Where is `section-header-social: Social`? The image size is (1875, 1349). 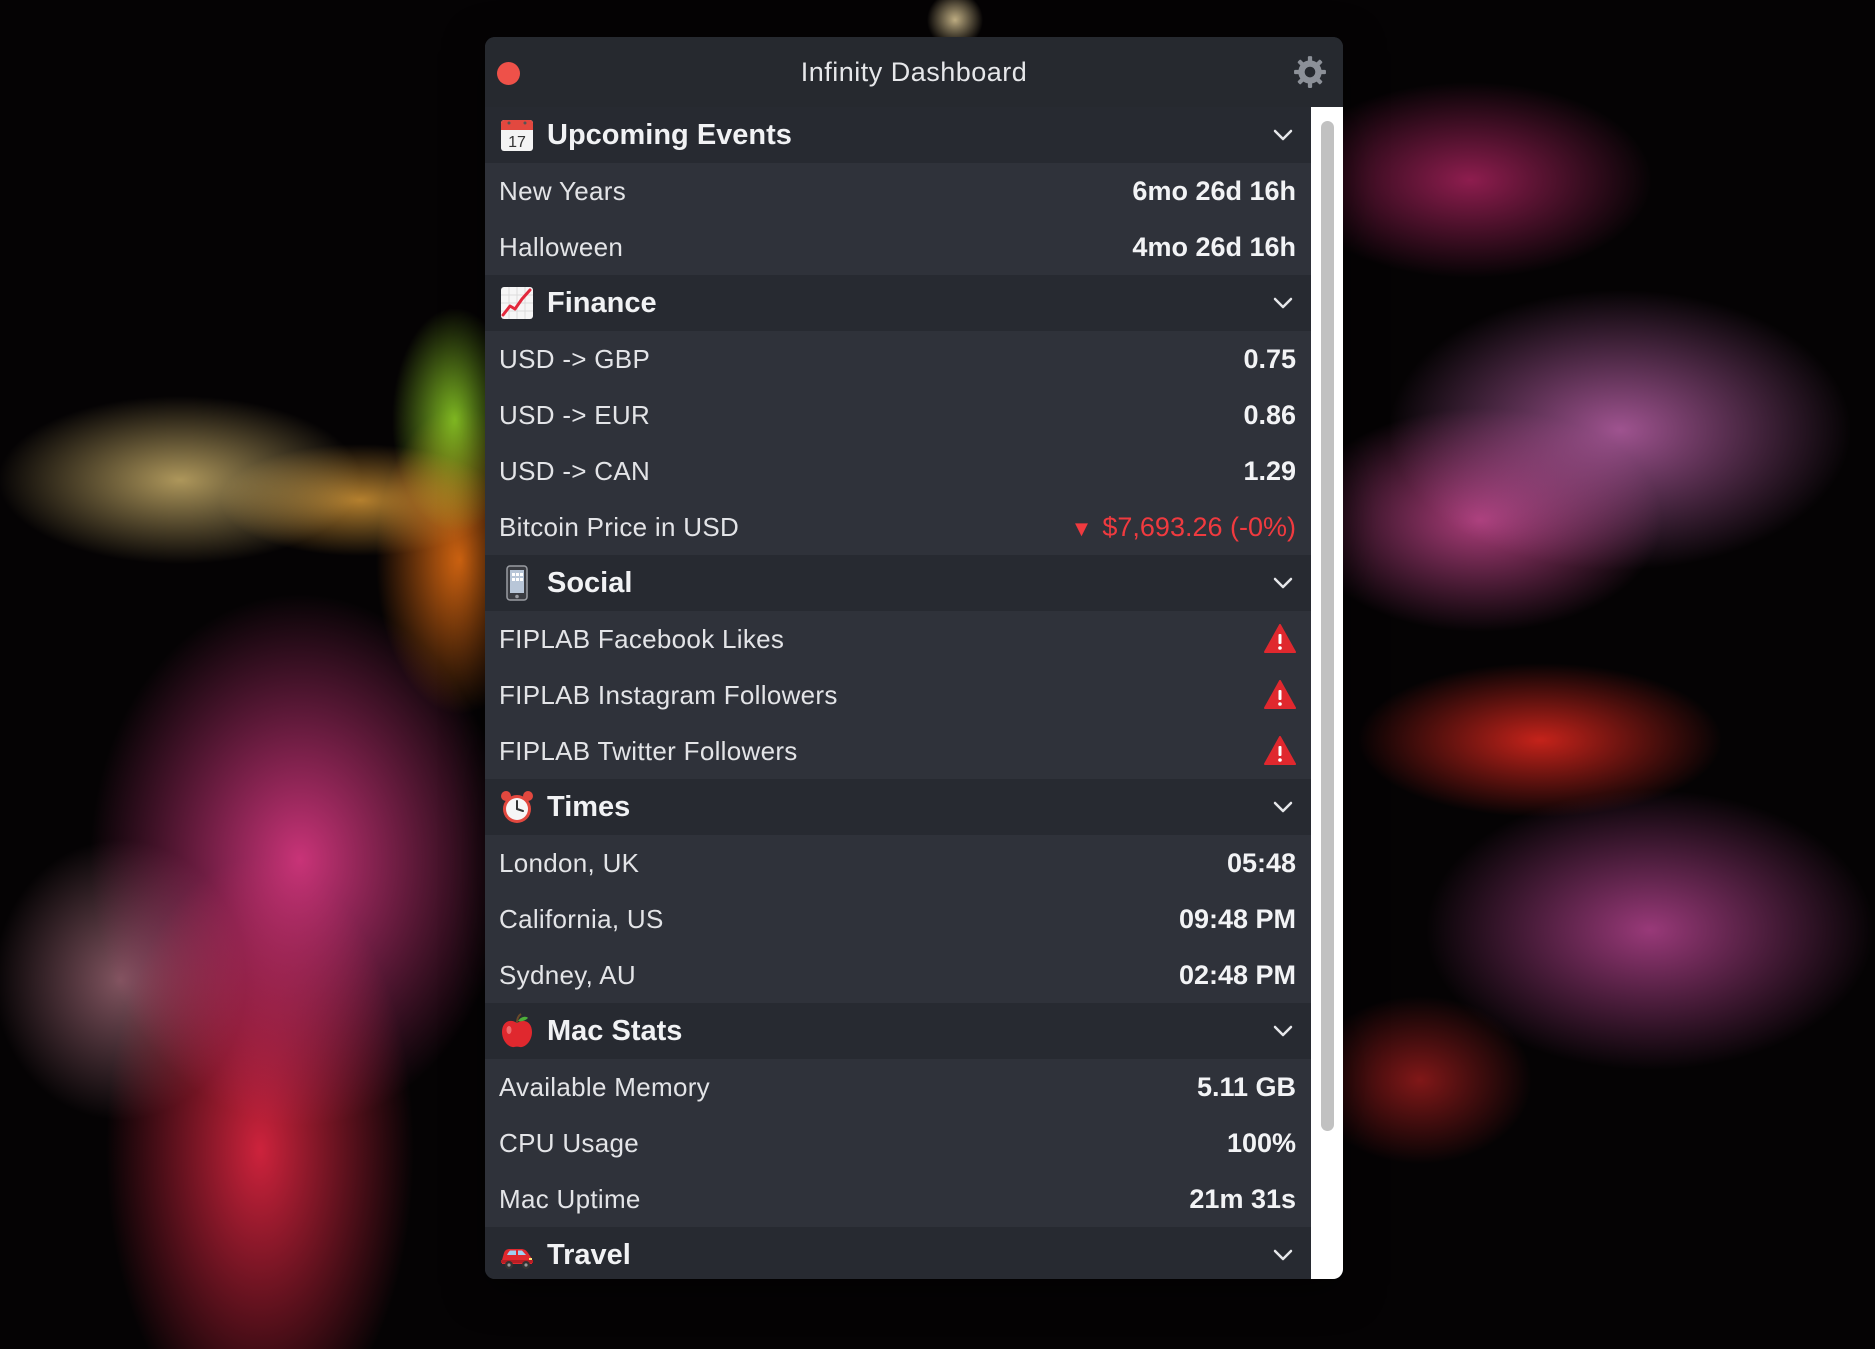
section-header-social: Social is located at coordinates (898, 583).